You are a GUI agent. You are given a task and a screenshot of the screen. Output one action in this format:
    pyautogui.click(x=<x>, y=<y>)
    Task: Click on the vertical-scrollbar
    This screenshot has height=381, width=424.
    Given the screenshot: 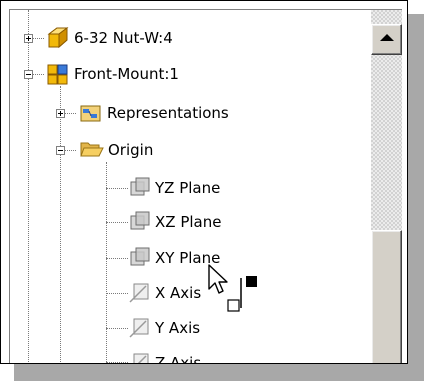 What is the action you would take?
    pyautogui.click(x=386, y=186)
    